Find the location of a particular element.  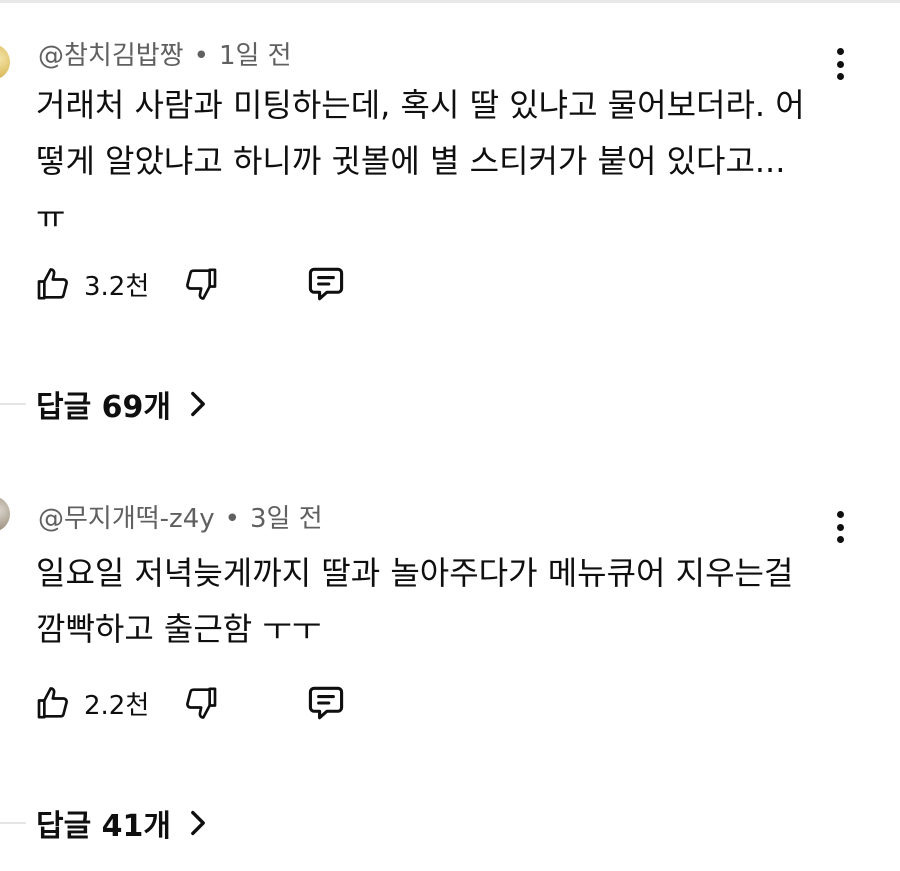

replies-label: 답글 41개 is located at coordinates (103, 826).